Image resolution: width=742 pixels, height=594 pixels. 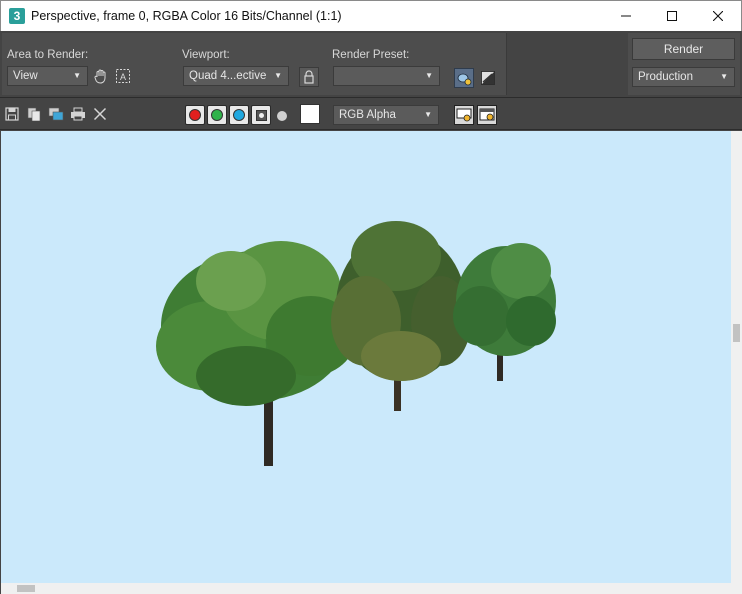 I want to click on viewport-dropdown: Quad 4...ective ▼, so click(x=236, y=76).